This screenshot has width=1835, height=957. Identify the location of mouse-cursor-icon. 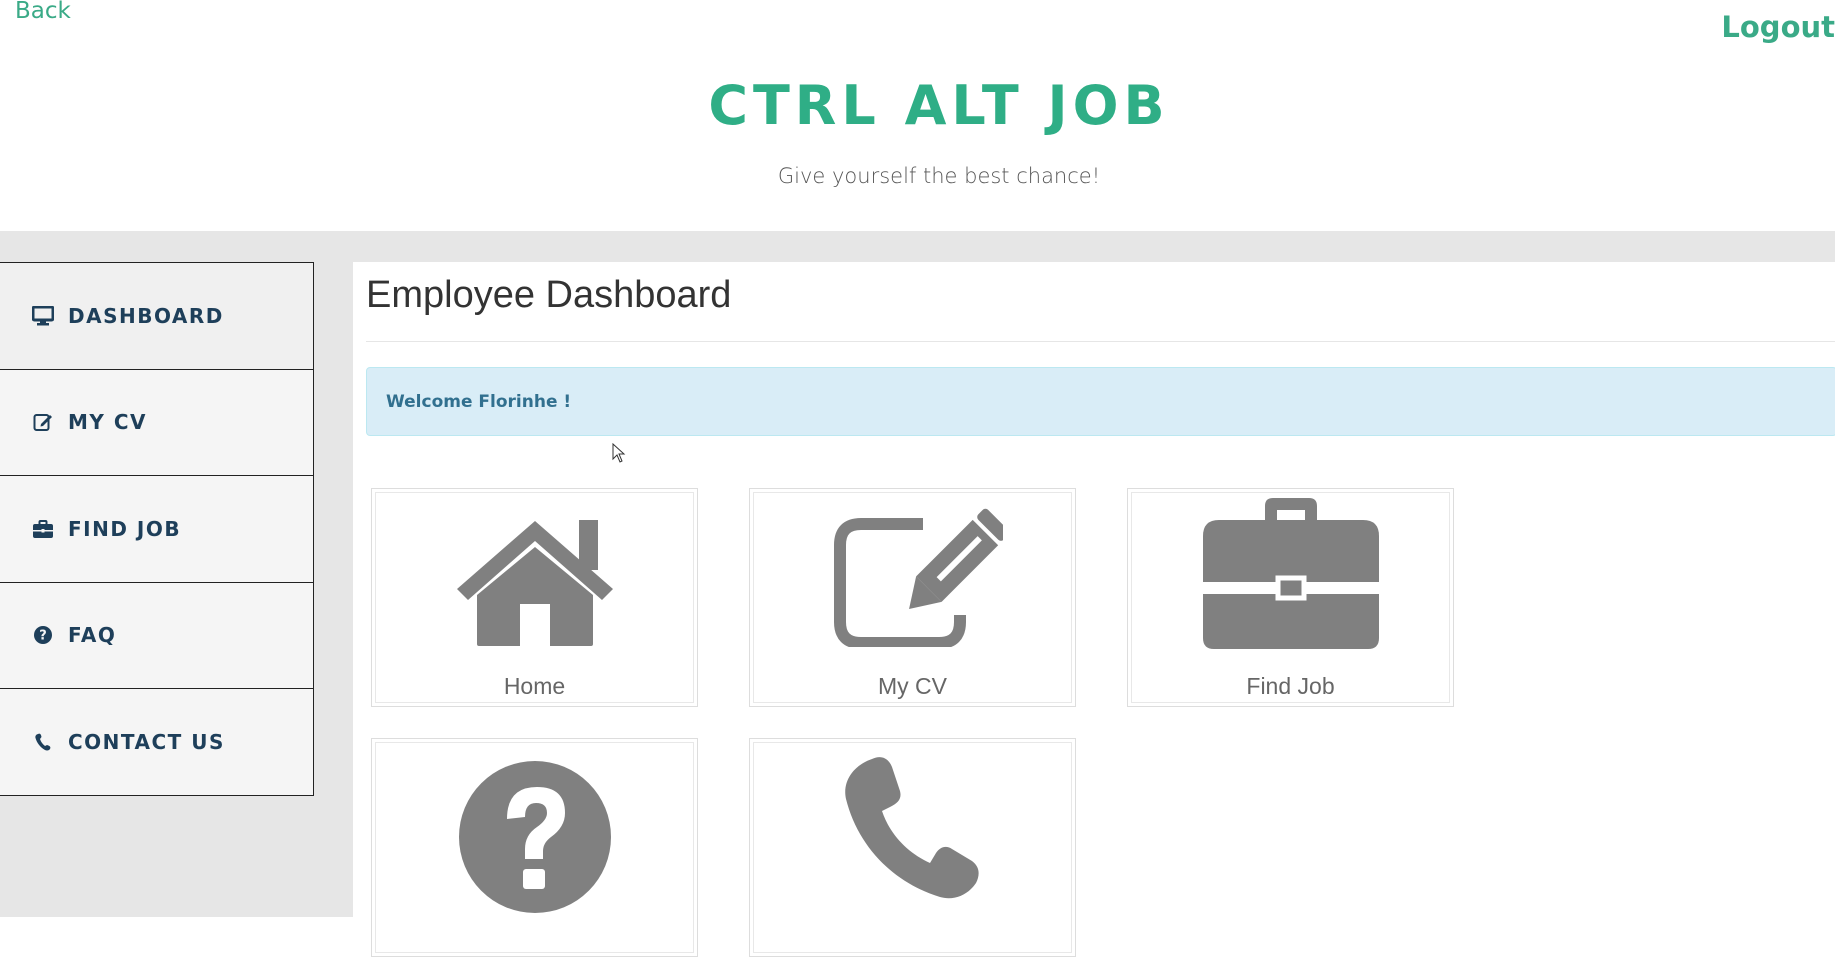
(619, 453).